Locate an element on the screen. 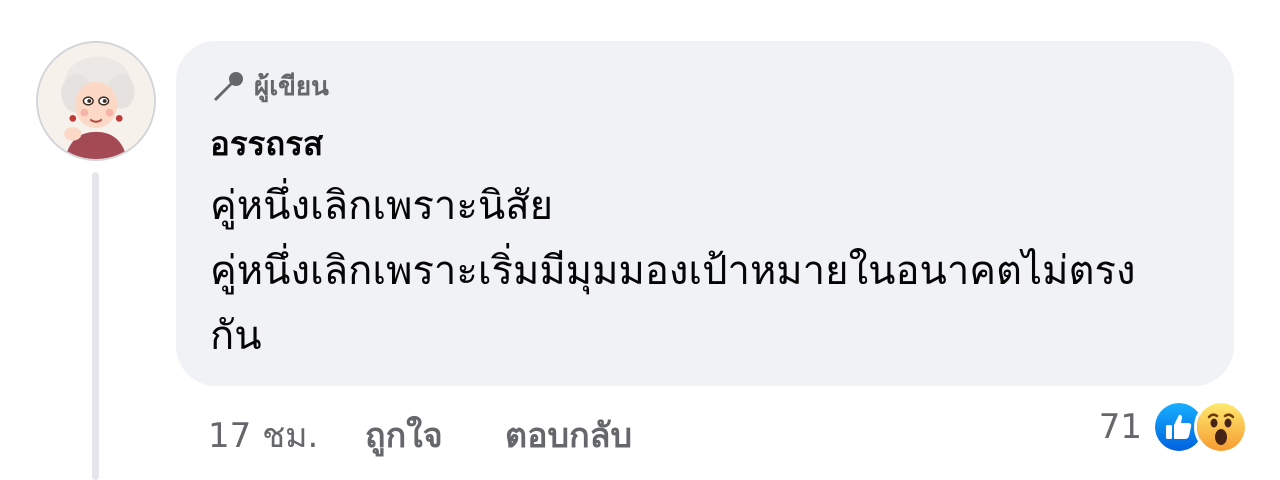 The image size is (1280, 480). author-name: อรรถรส is located at coordinates (266, 143).